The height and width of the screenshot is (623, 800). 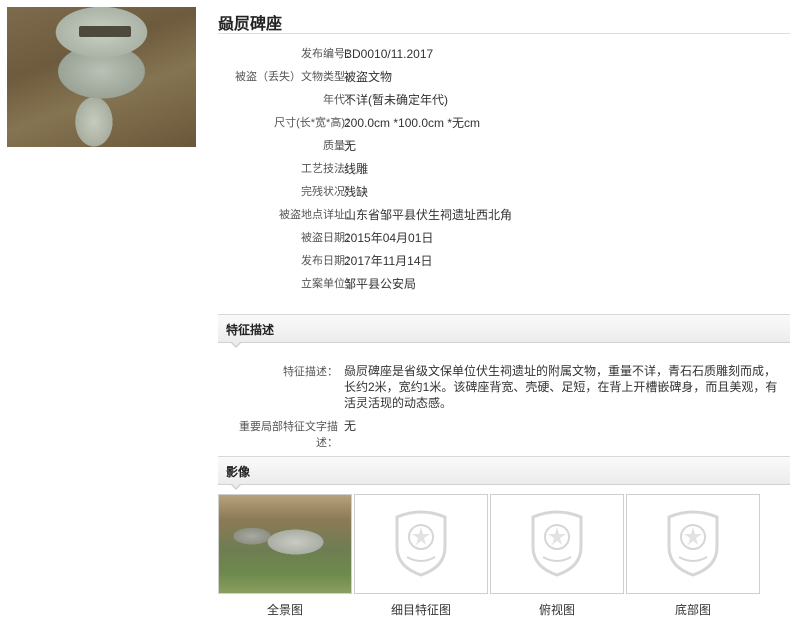 I want to click on field-value: 不详(暂未确定年代), so click(x=396, y=100).